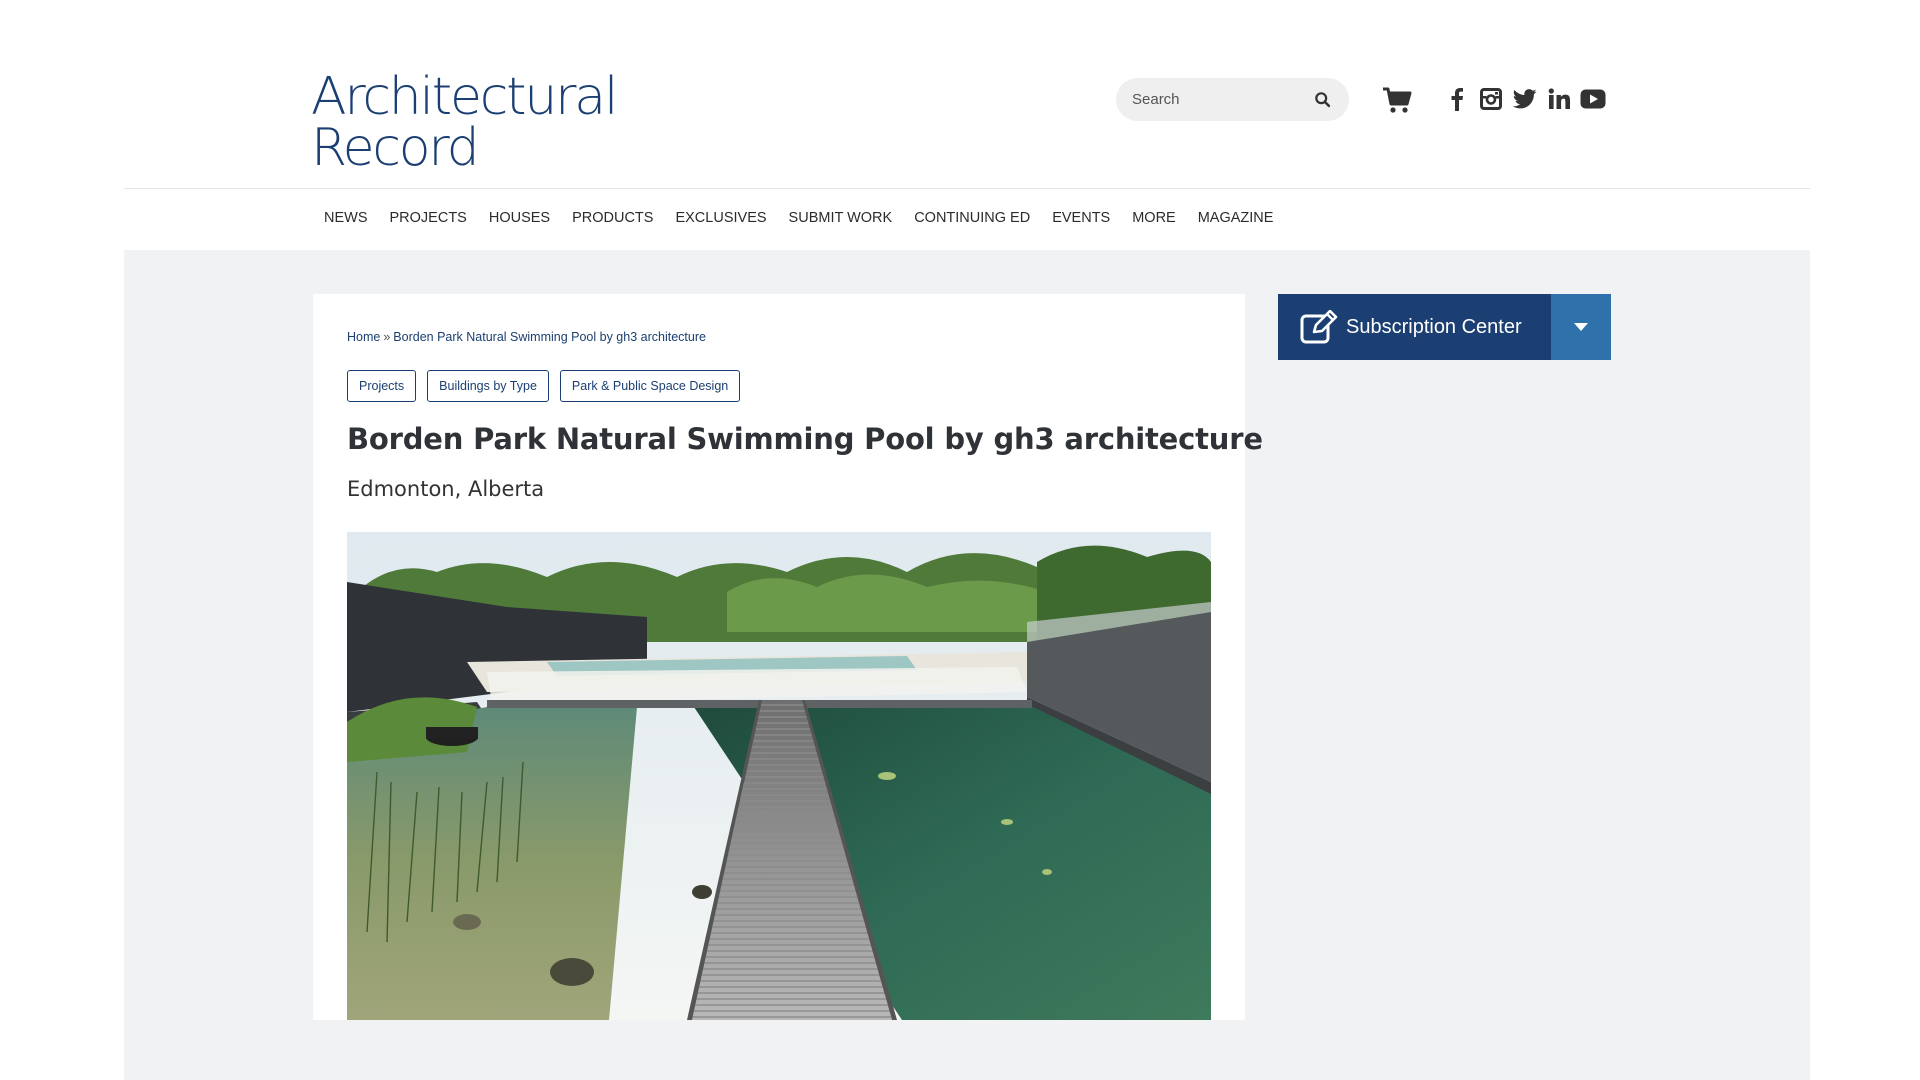 Image resolution: width=1920 pixels, height=1080 pixels. Describe the element at coordinates (1236, 218) in the screenshot. I see `nav-item-magazine: MAGAZINE` at that location.